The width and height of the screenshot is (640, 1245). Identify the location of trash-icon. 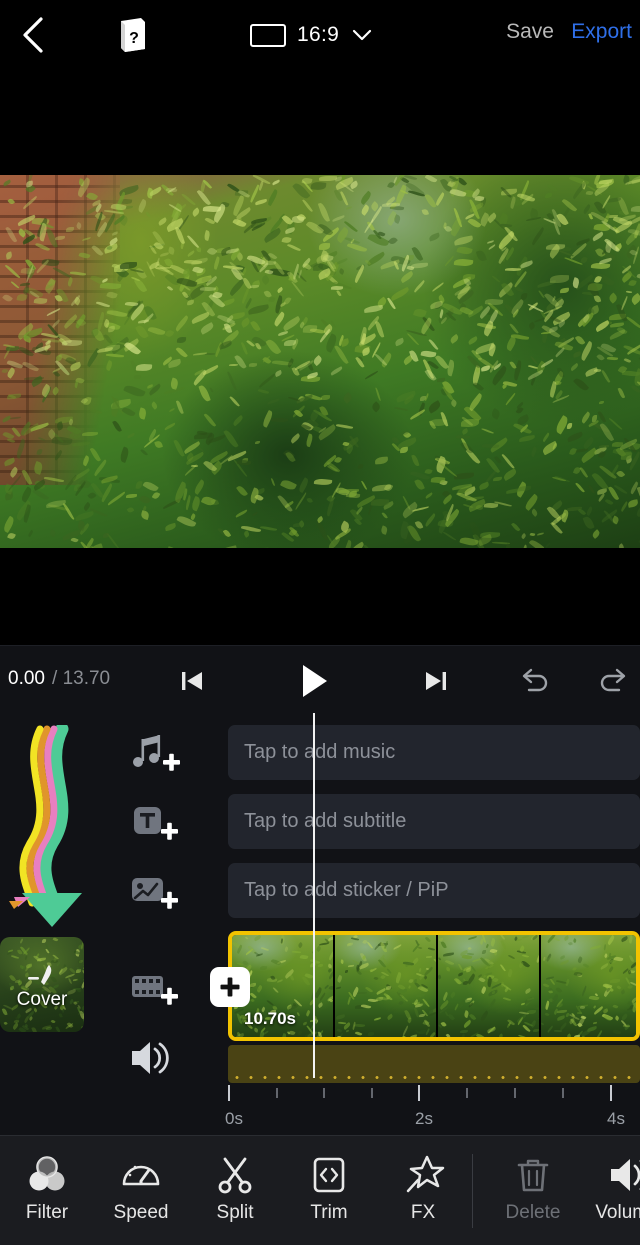
(533, 1175).